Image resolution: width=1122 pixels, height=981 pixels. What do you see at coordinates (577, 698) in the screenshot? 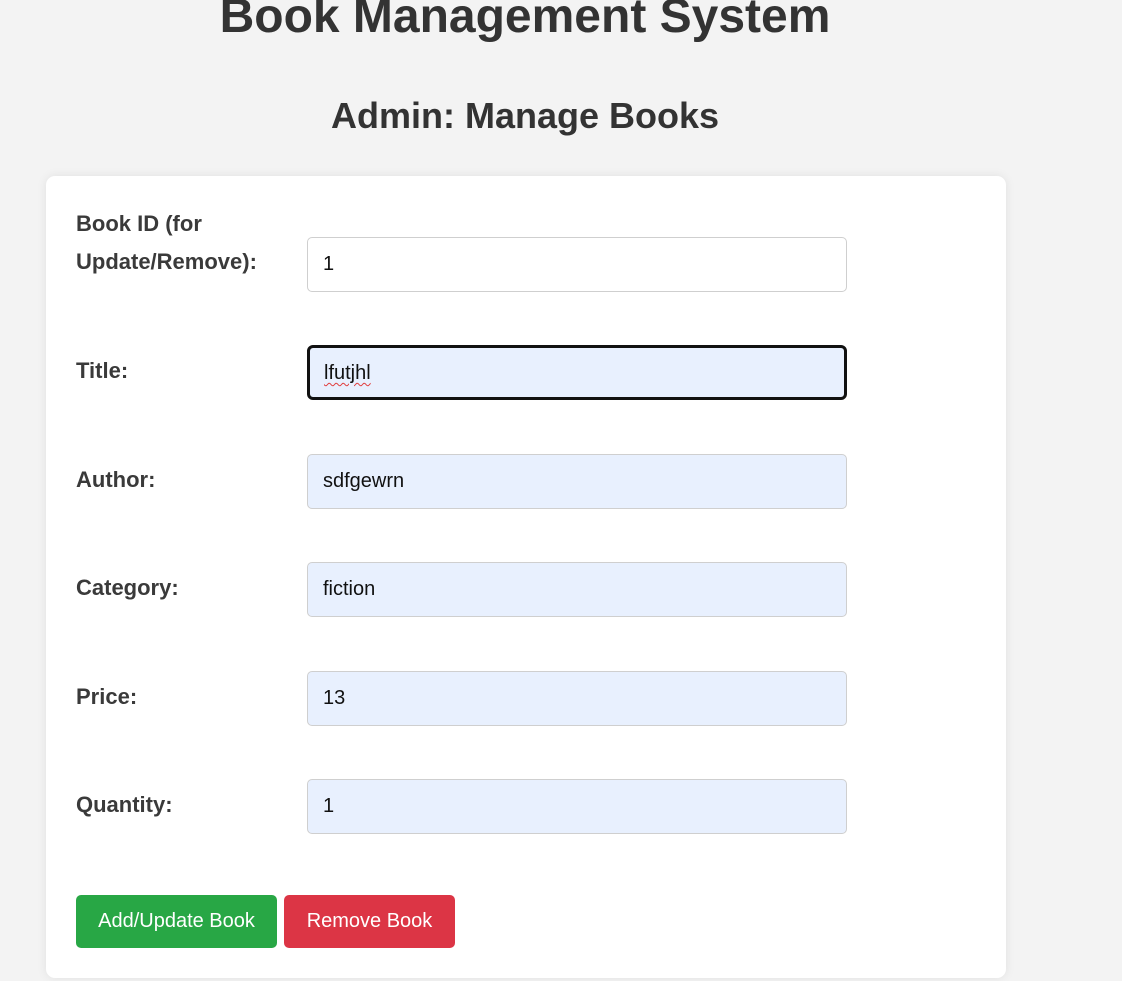
I see `price-input` at bounding box center [577, 698].